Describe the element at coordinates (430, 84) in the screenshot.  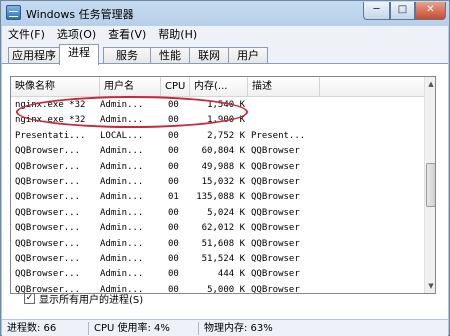
I see `scroll-up-icon: ▲` at that location.